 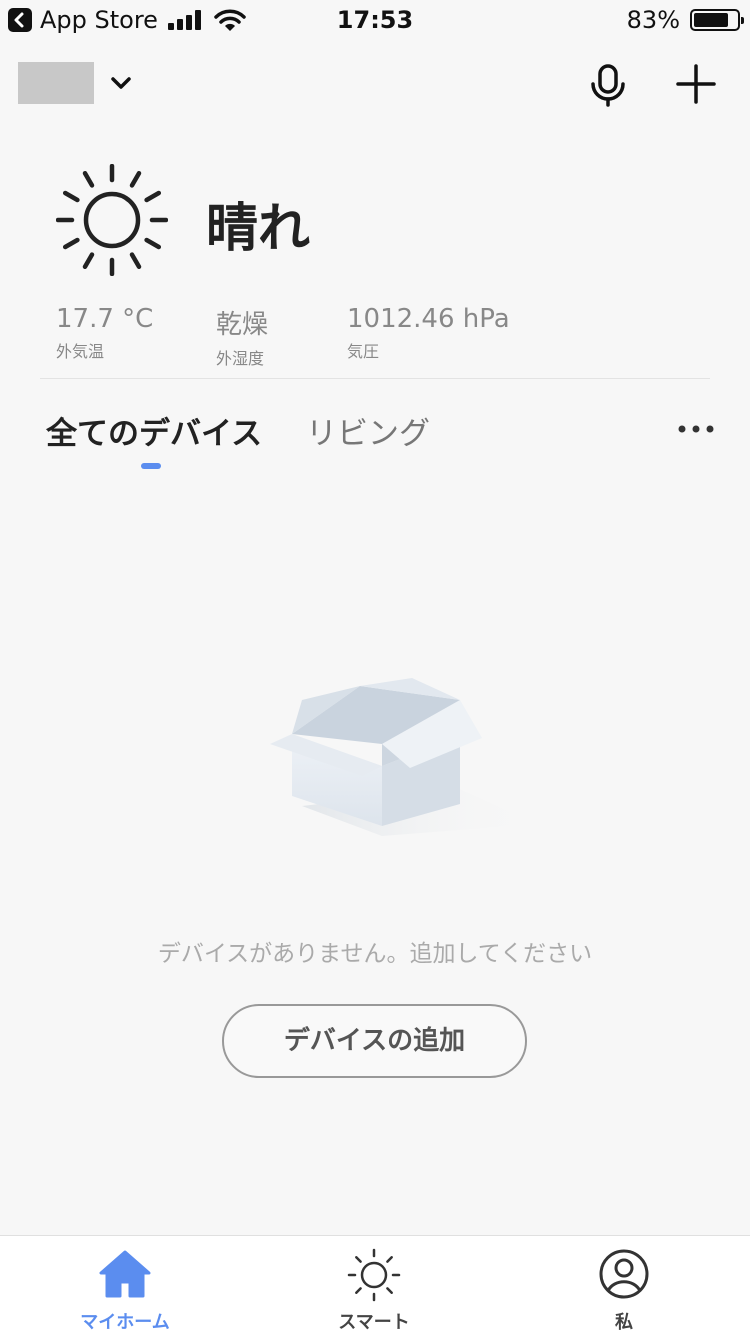 I want to click on stat-outdoor-humidity: 乾燥 外湿度, so click(x=242, y=336).